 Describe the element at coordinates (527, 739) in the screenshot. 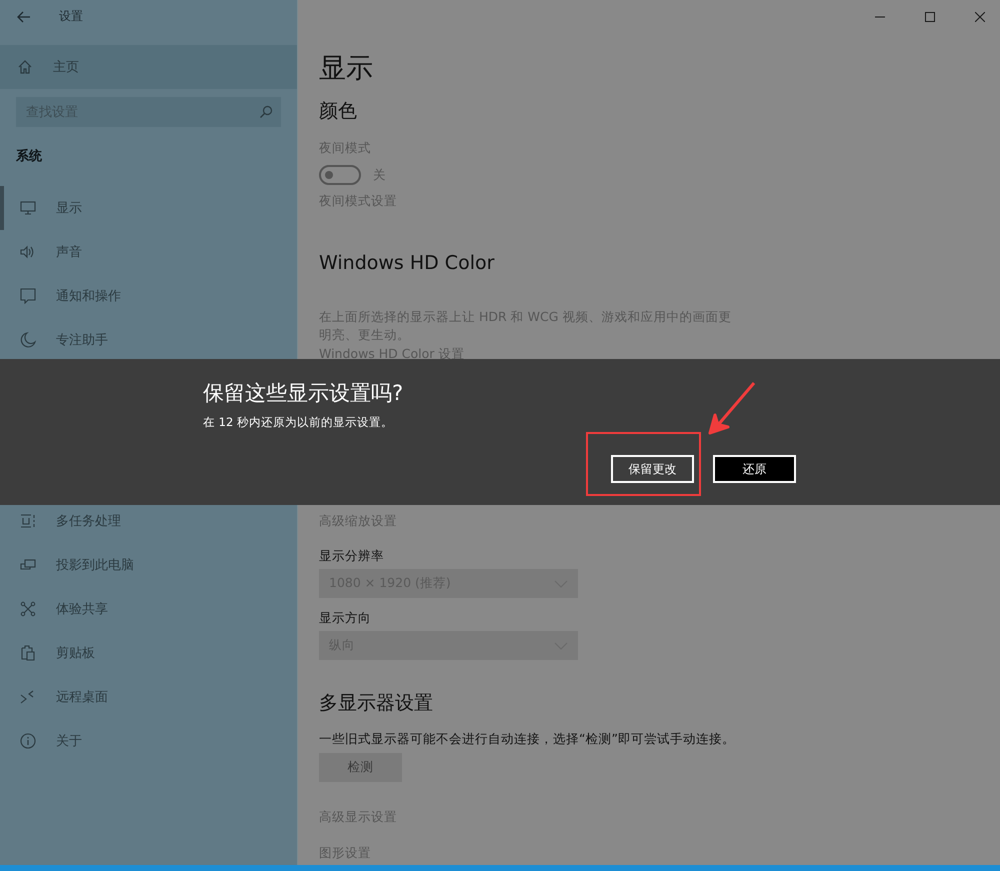

I see `description-text: 一些旧式显示器可能不会进行自动连接，选择“检测”即可尝试手动连接。` at that location.